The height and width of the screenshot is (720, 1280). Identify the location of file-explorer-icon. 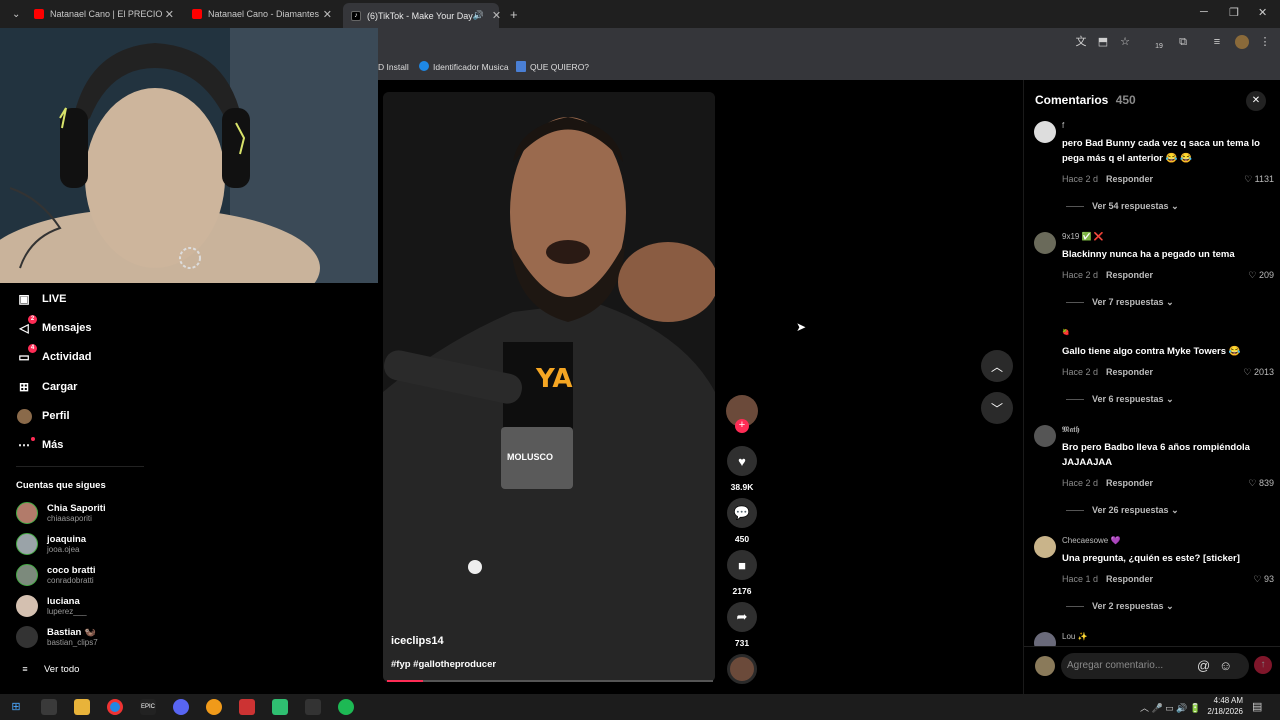
(82, 707).